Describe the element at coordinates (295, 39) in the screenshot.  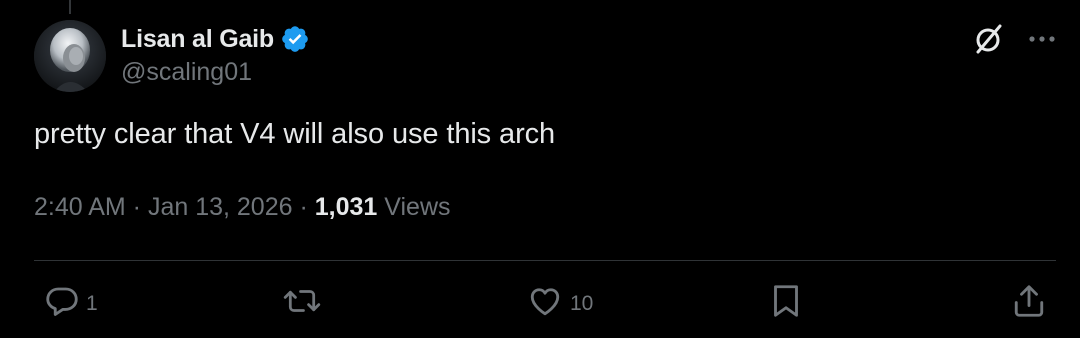
I see `verified-badge-icon` at that location.